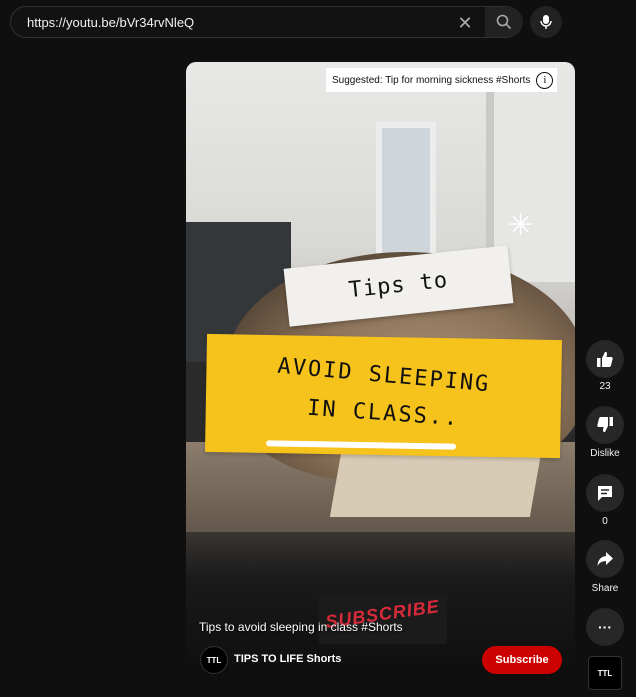 The image size is (636, 697). What do you see at coordinates (465, 23) in the screenshot?
I see `close-icon: ✕` at bounding box center [465, 23].